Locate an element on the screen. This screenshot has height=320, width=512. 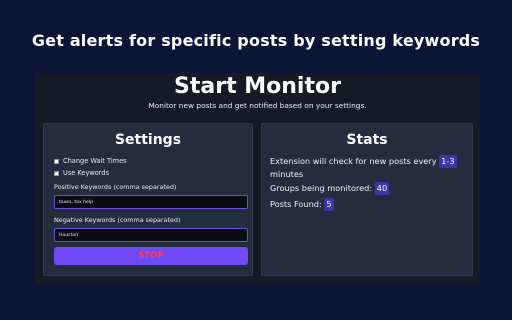
groups-monitored-stat: Groups being monitored: 40 is located at coordinates (368, 188).